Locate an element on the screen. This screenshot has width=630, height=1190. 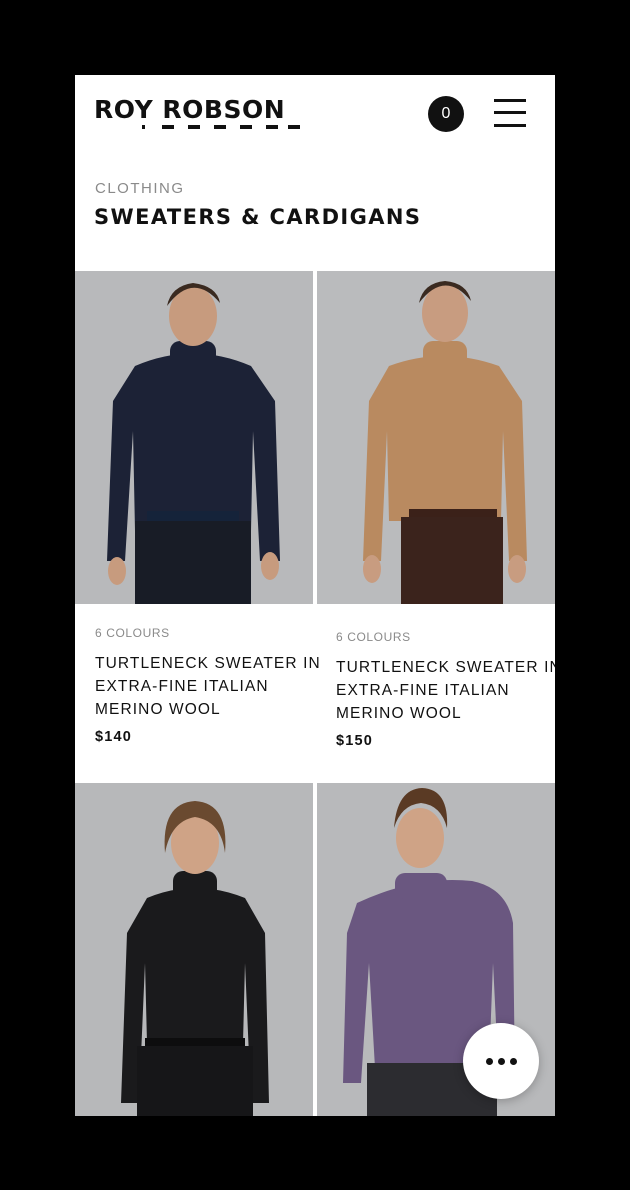
more-options-button is located at coordinates (501, 1061).